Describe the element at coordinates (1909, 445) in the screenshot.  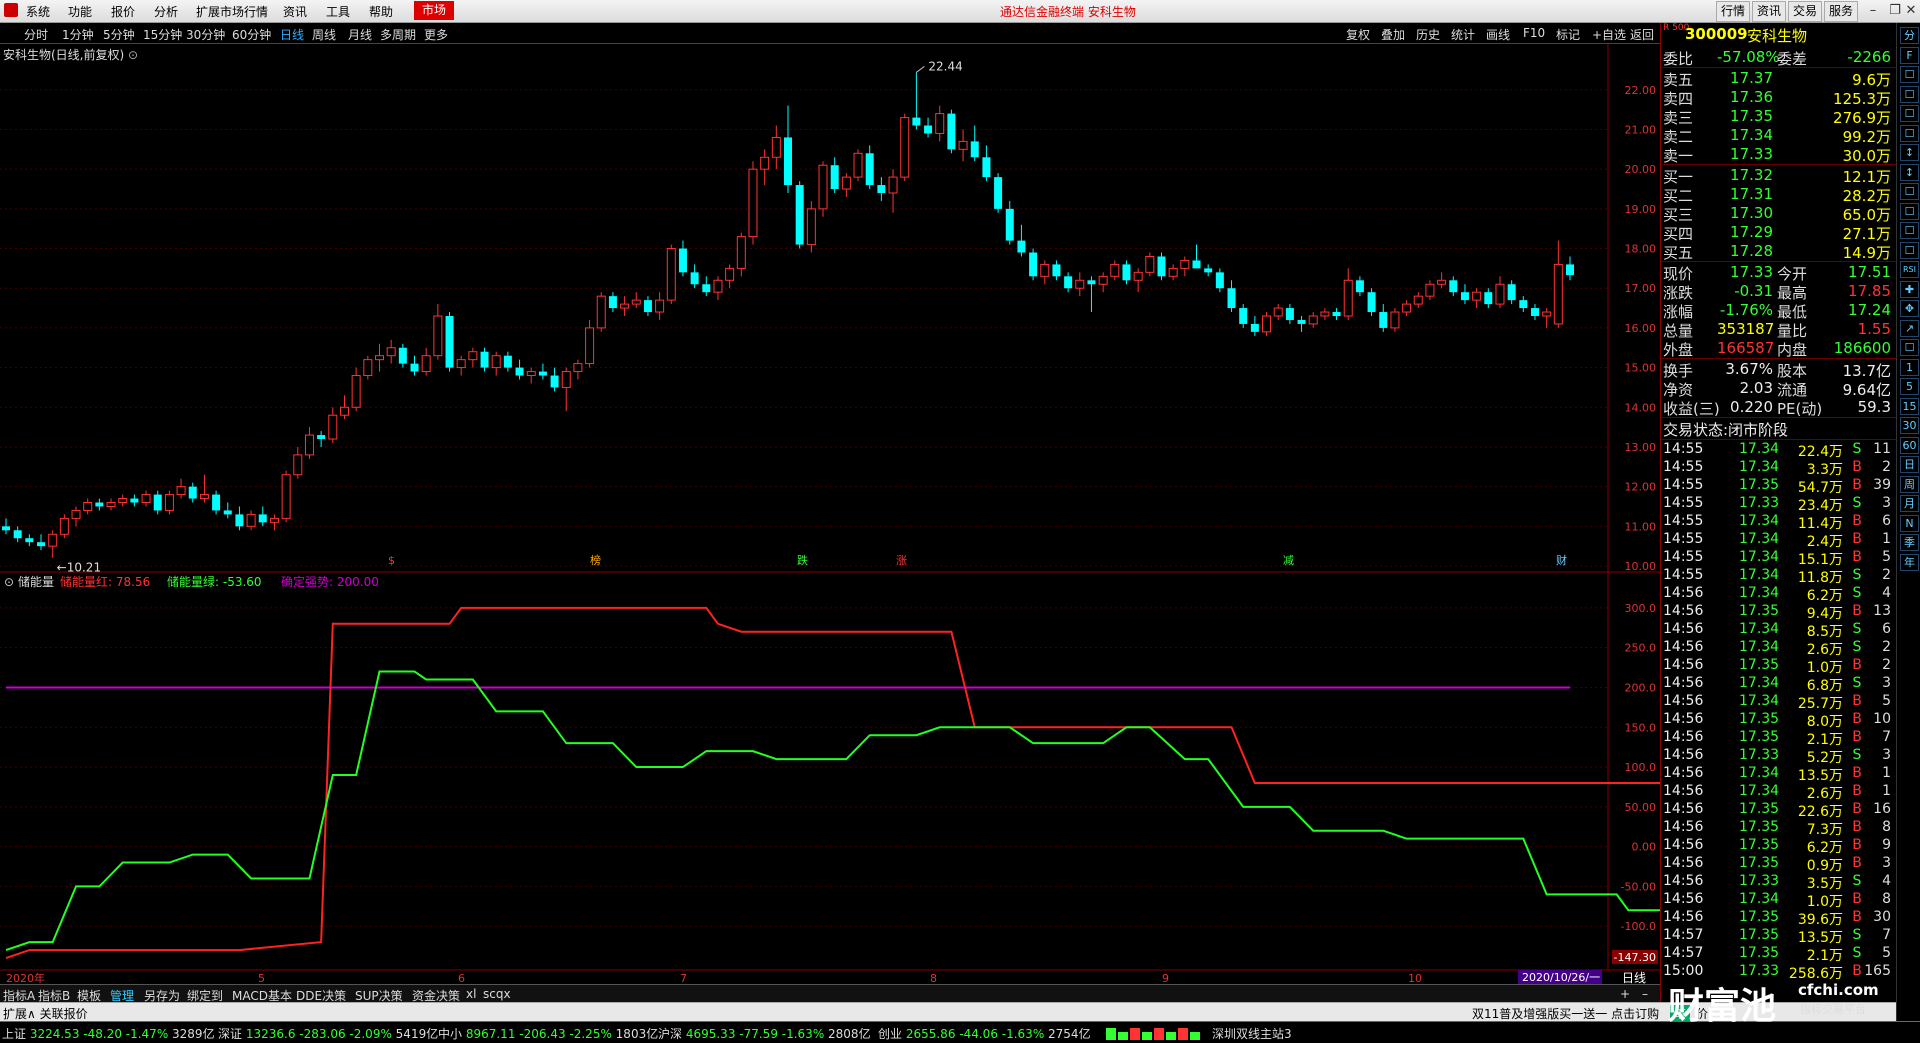
I see `side-icon-21: 60` at that location.